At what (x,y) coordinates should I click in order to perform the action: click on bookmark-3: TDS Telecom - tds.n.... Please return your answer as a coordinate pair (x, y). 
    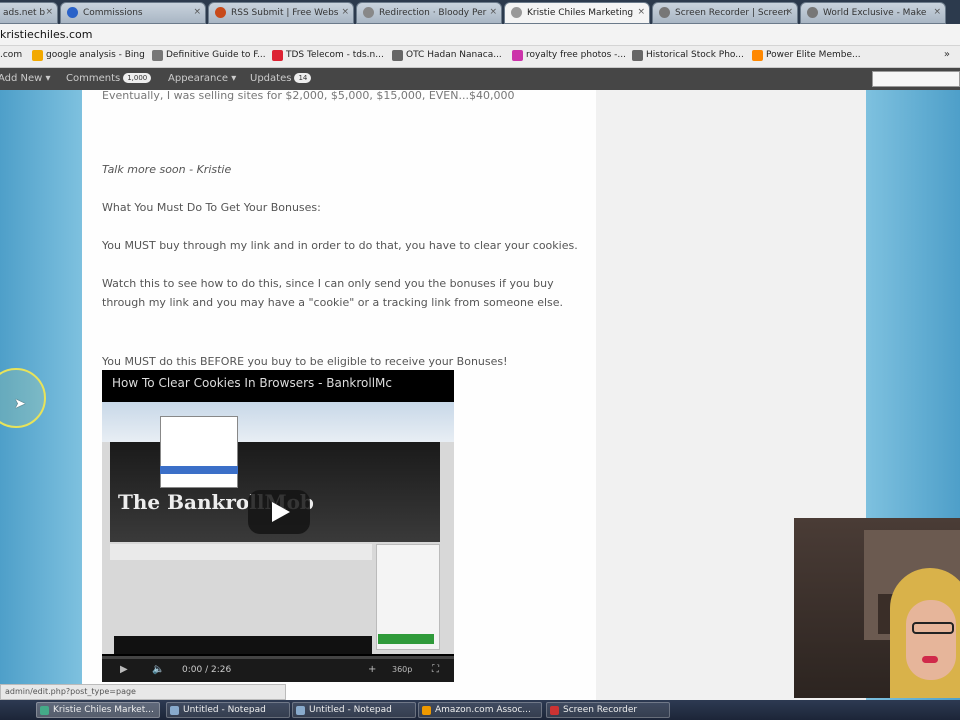
    Looking at the image, I should click on (328, 55).